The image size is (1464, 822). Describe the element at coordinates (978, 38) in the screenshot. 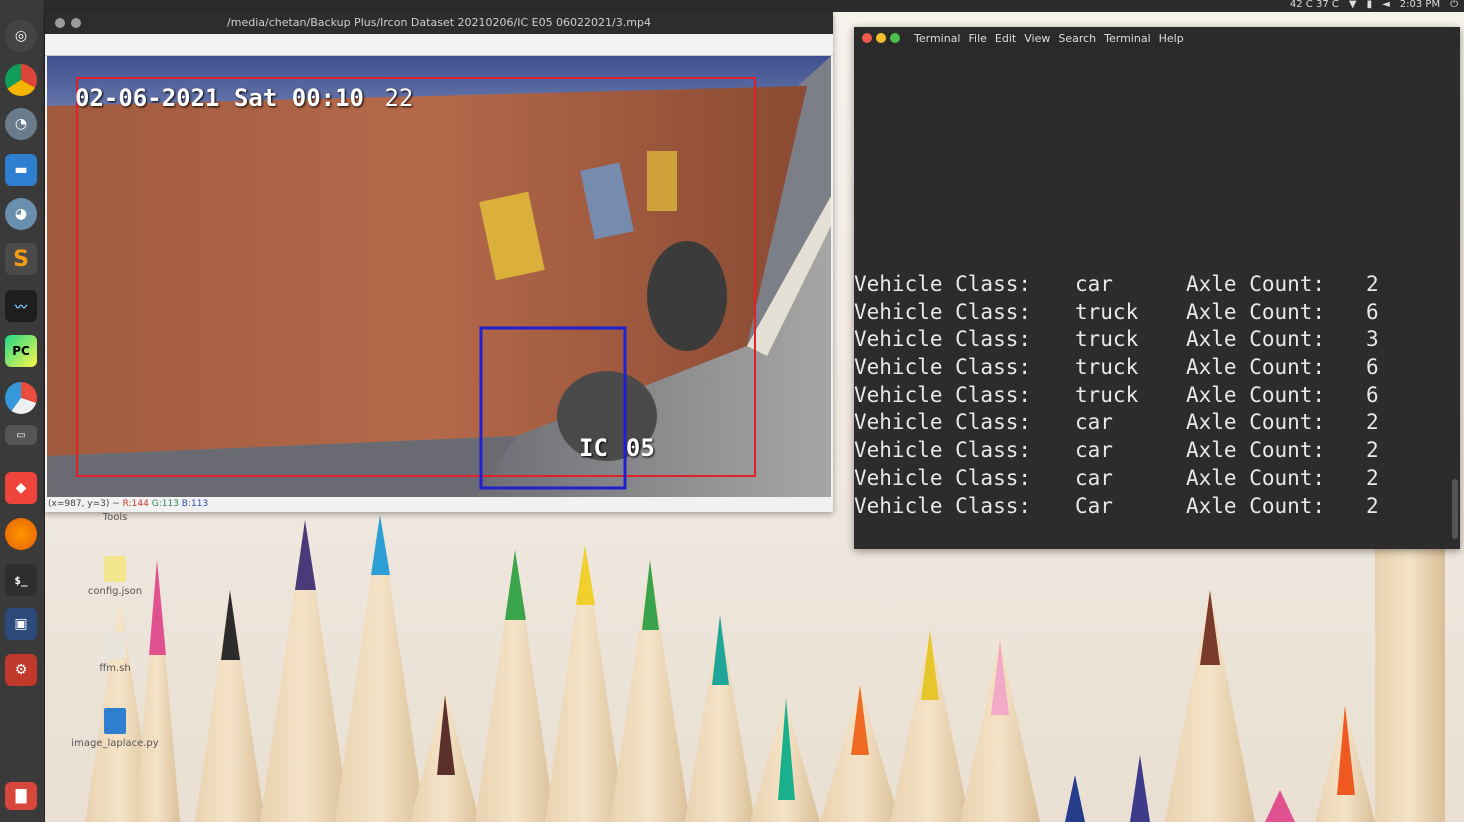

I see `menu-file: File` at that location.